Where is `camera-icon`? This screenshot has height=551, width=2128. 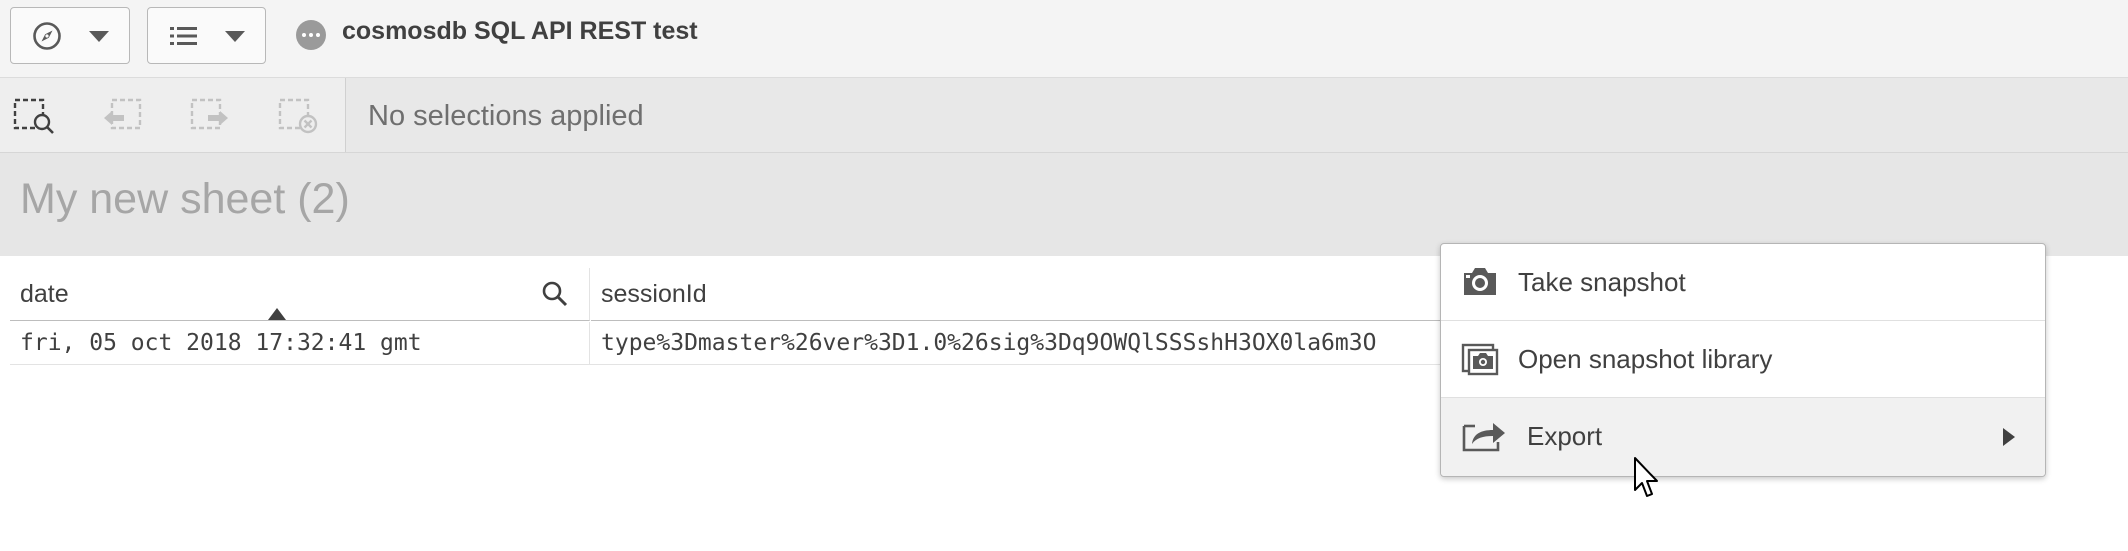 camera-icon is located at coordinates (1480, 281).